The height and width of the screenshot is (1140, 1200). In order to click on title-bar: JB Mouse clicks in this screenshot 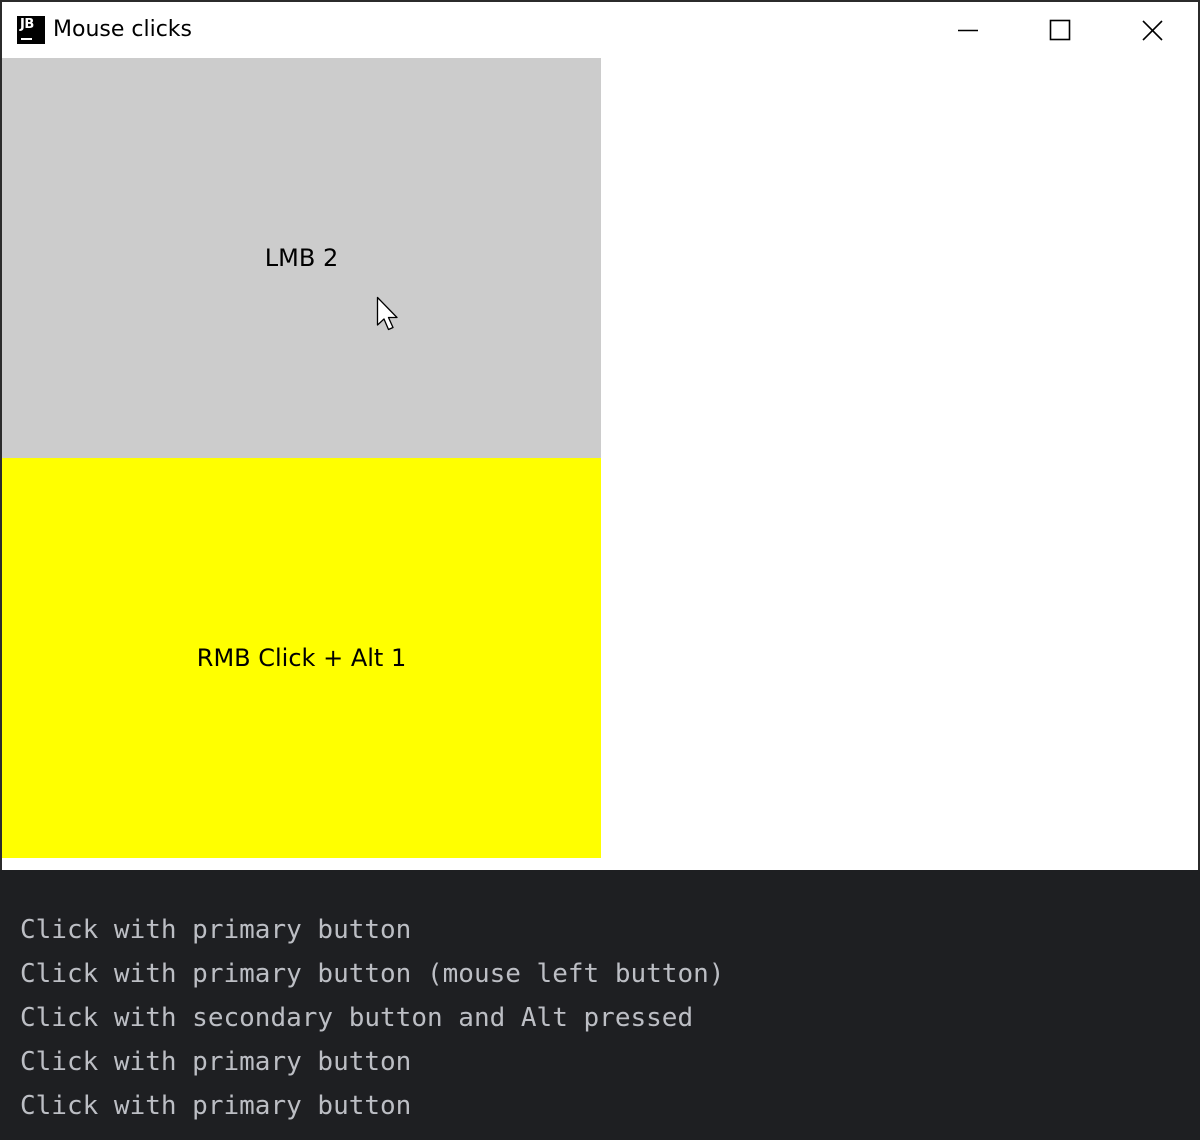, I will do `click(600, 30)`.